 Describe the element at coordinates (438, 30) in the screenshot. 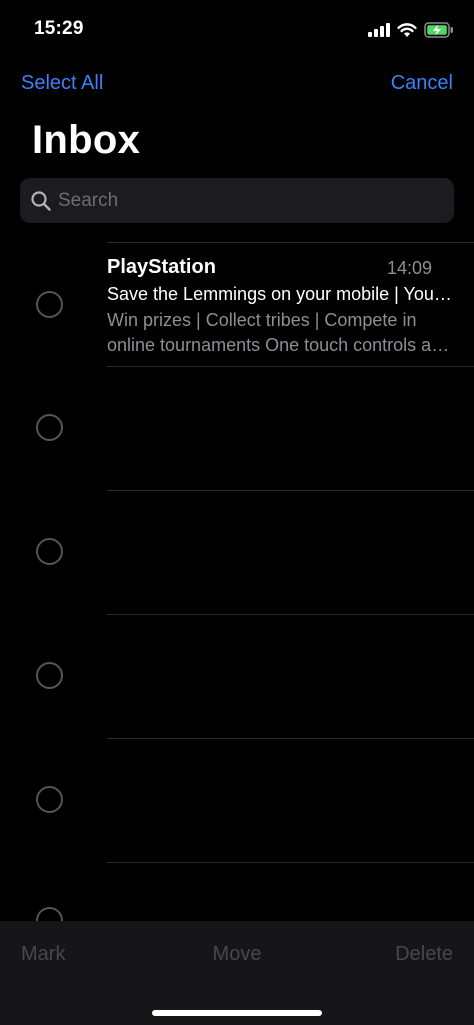

I see `battery-charging-icon` at that location.